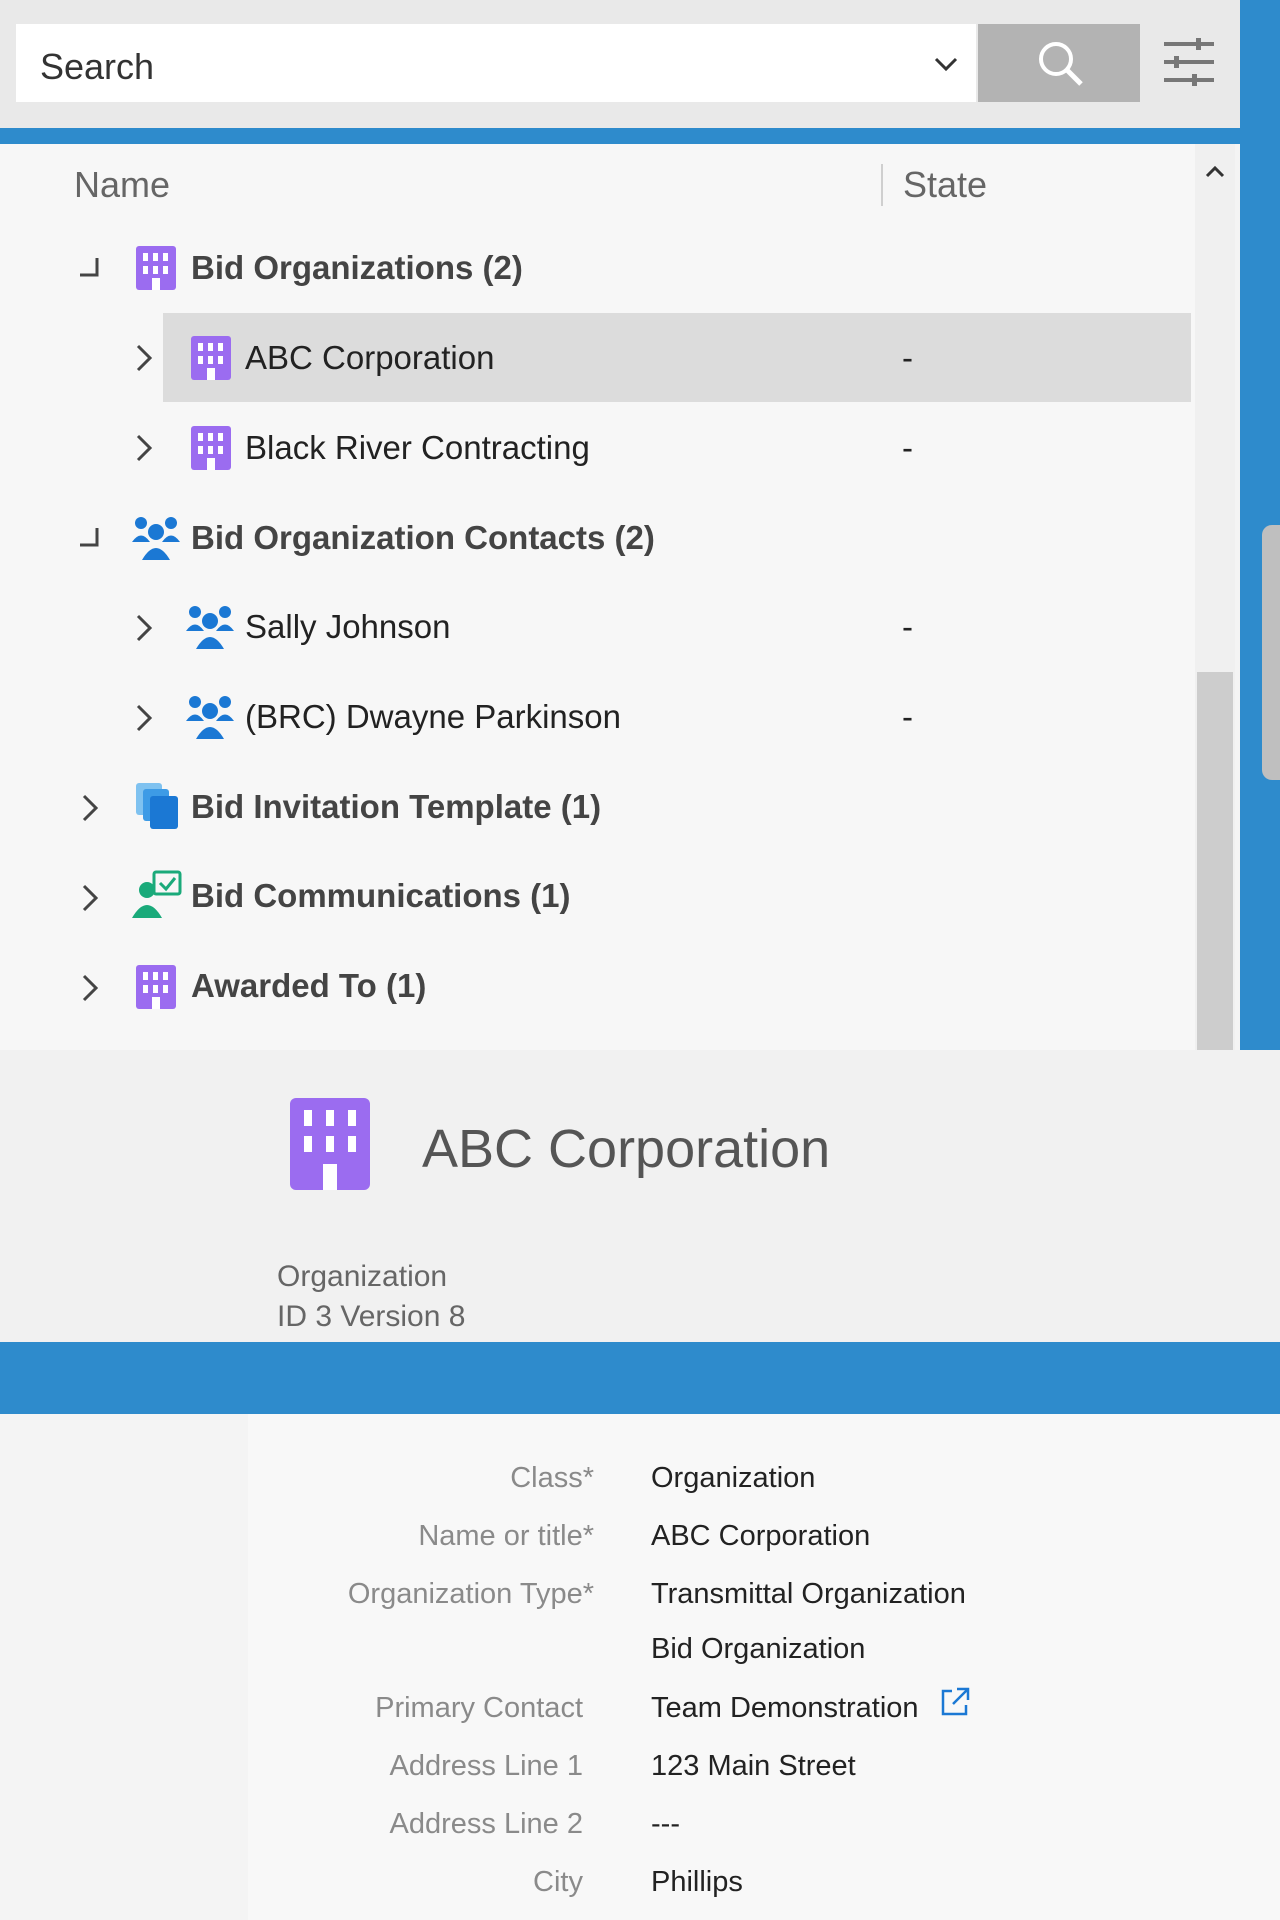 This screenshot has height=1920, width=1280. Describe the element at coordinates (371, 1316) in the screenshot. I see `detail-id-version: ID 3 Version 8` at that location.